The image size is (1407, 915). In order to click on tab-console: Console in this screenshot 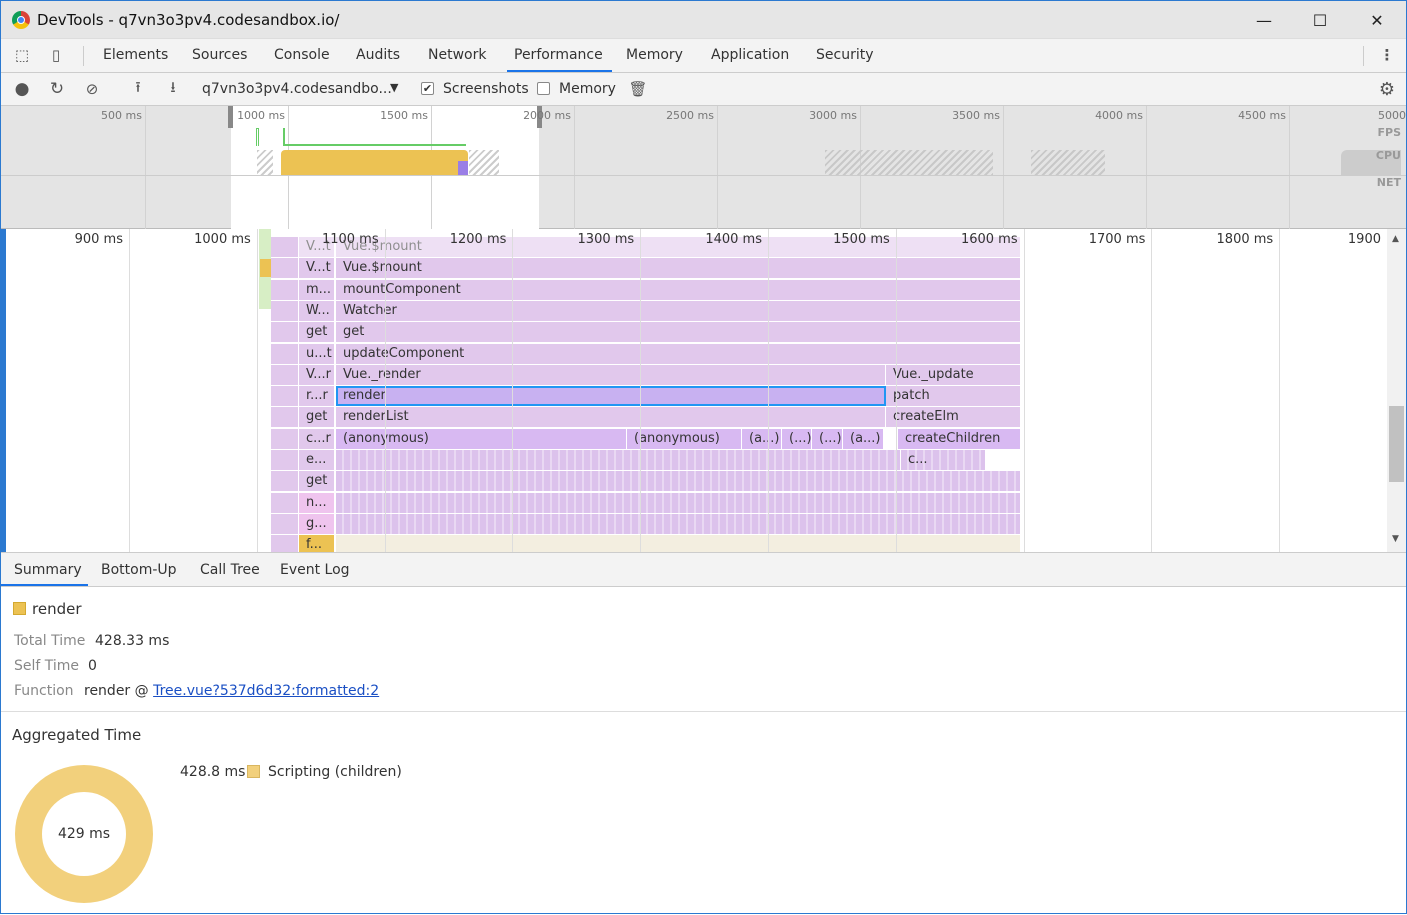, I will do `click(302, 55)`.